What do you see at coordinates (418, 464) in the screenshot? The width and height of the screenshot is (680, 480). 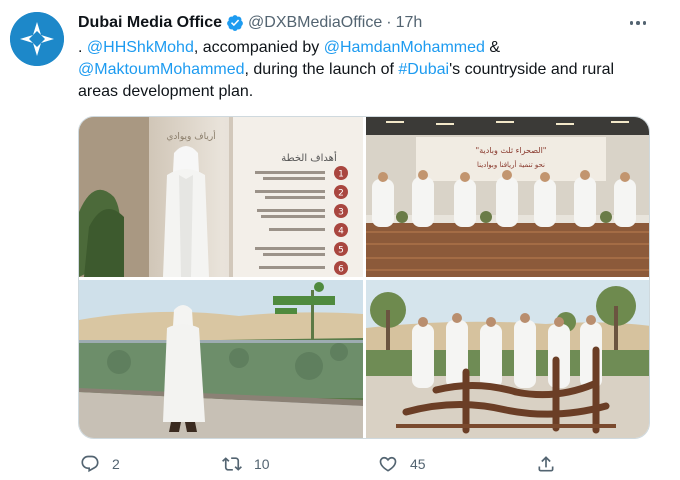 I see `like-count: 45` at bounding box center [418, 464].